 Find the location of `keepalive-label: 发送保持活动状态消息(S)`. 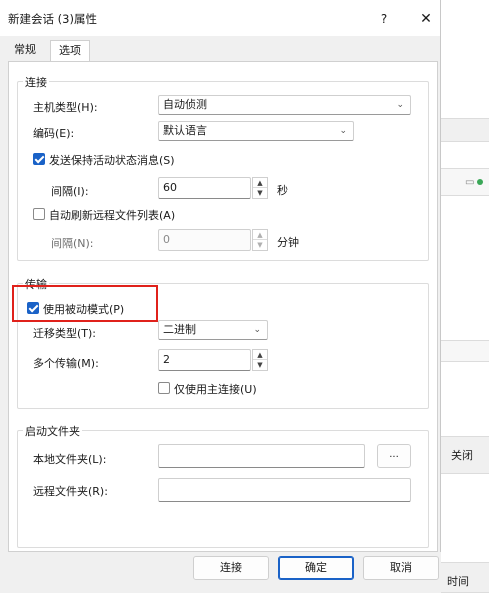

keepalive-label: 发送保持活动状态消息(S) is located at coordinates (112, 160).